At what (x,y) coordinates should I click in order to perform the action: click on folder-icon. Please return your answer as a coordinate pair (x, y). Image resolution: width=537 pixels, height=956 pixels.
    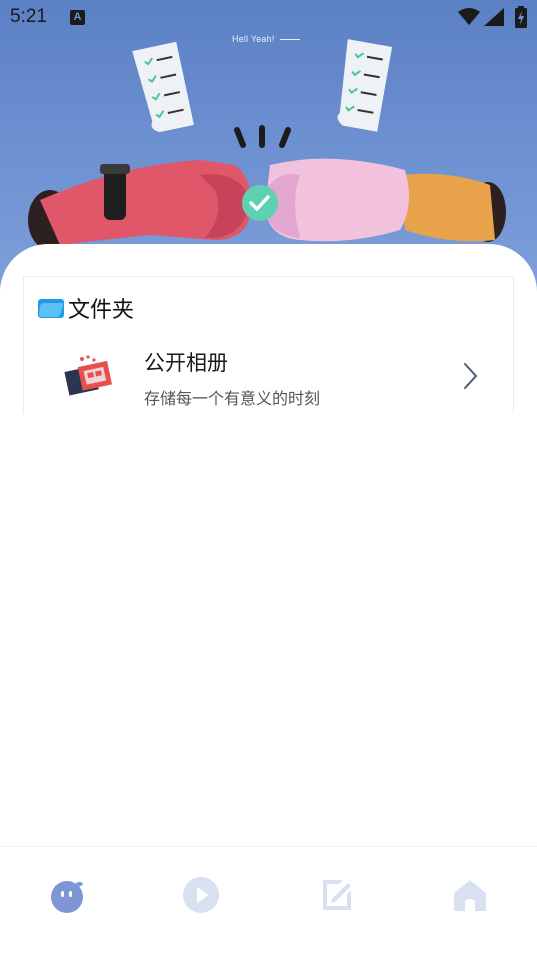
    Looking at the image, I should click on (51, 308).